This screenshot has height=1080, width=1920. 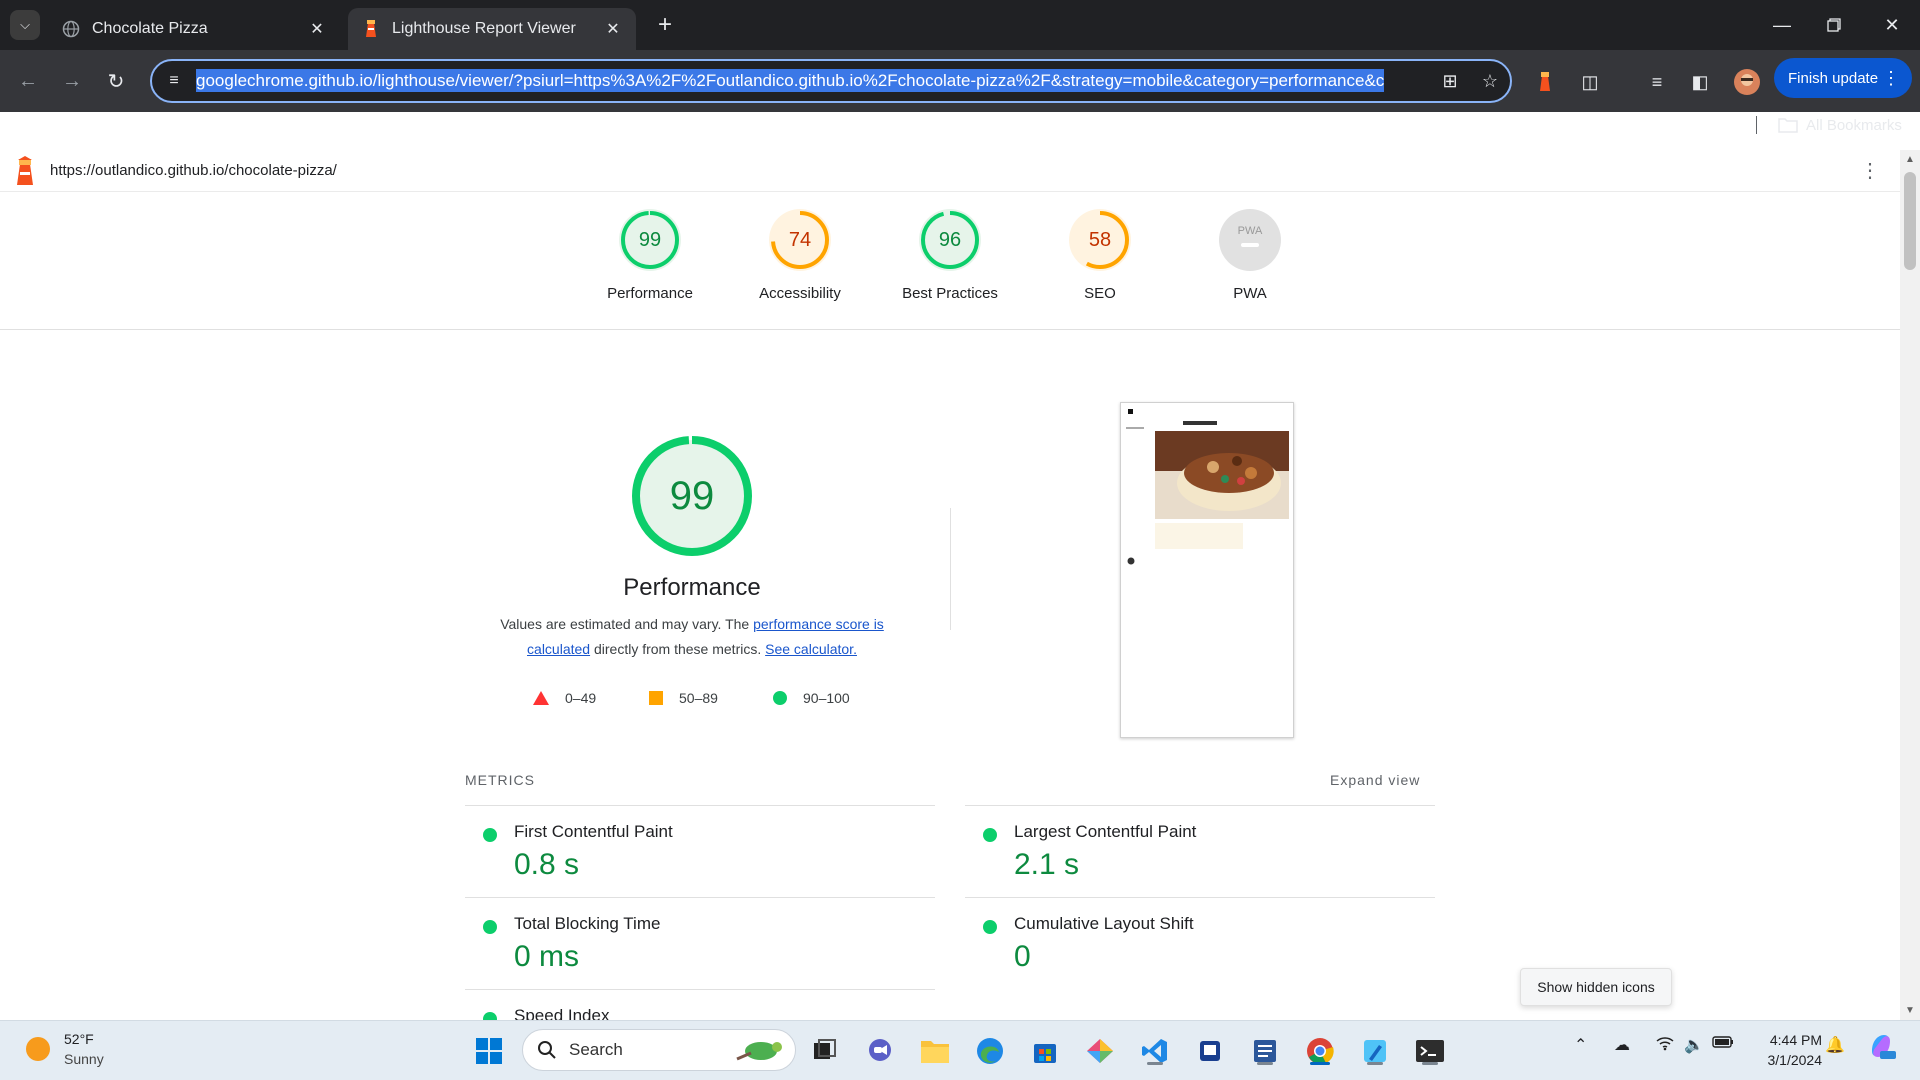 I want to click on chrome-button, so click(x=1320, y=1051).